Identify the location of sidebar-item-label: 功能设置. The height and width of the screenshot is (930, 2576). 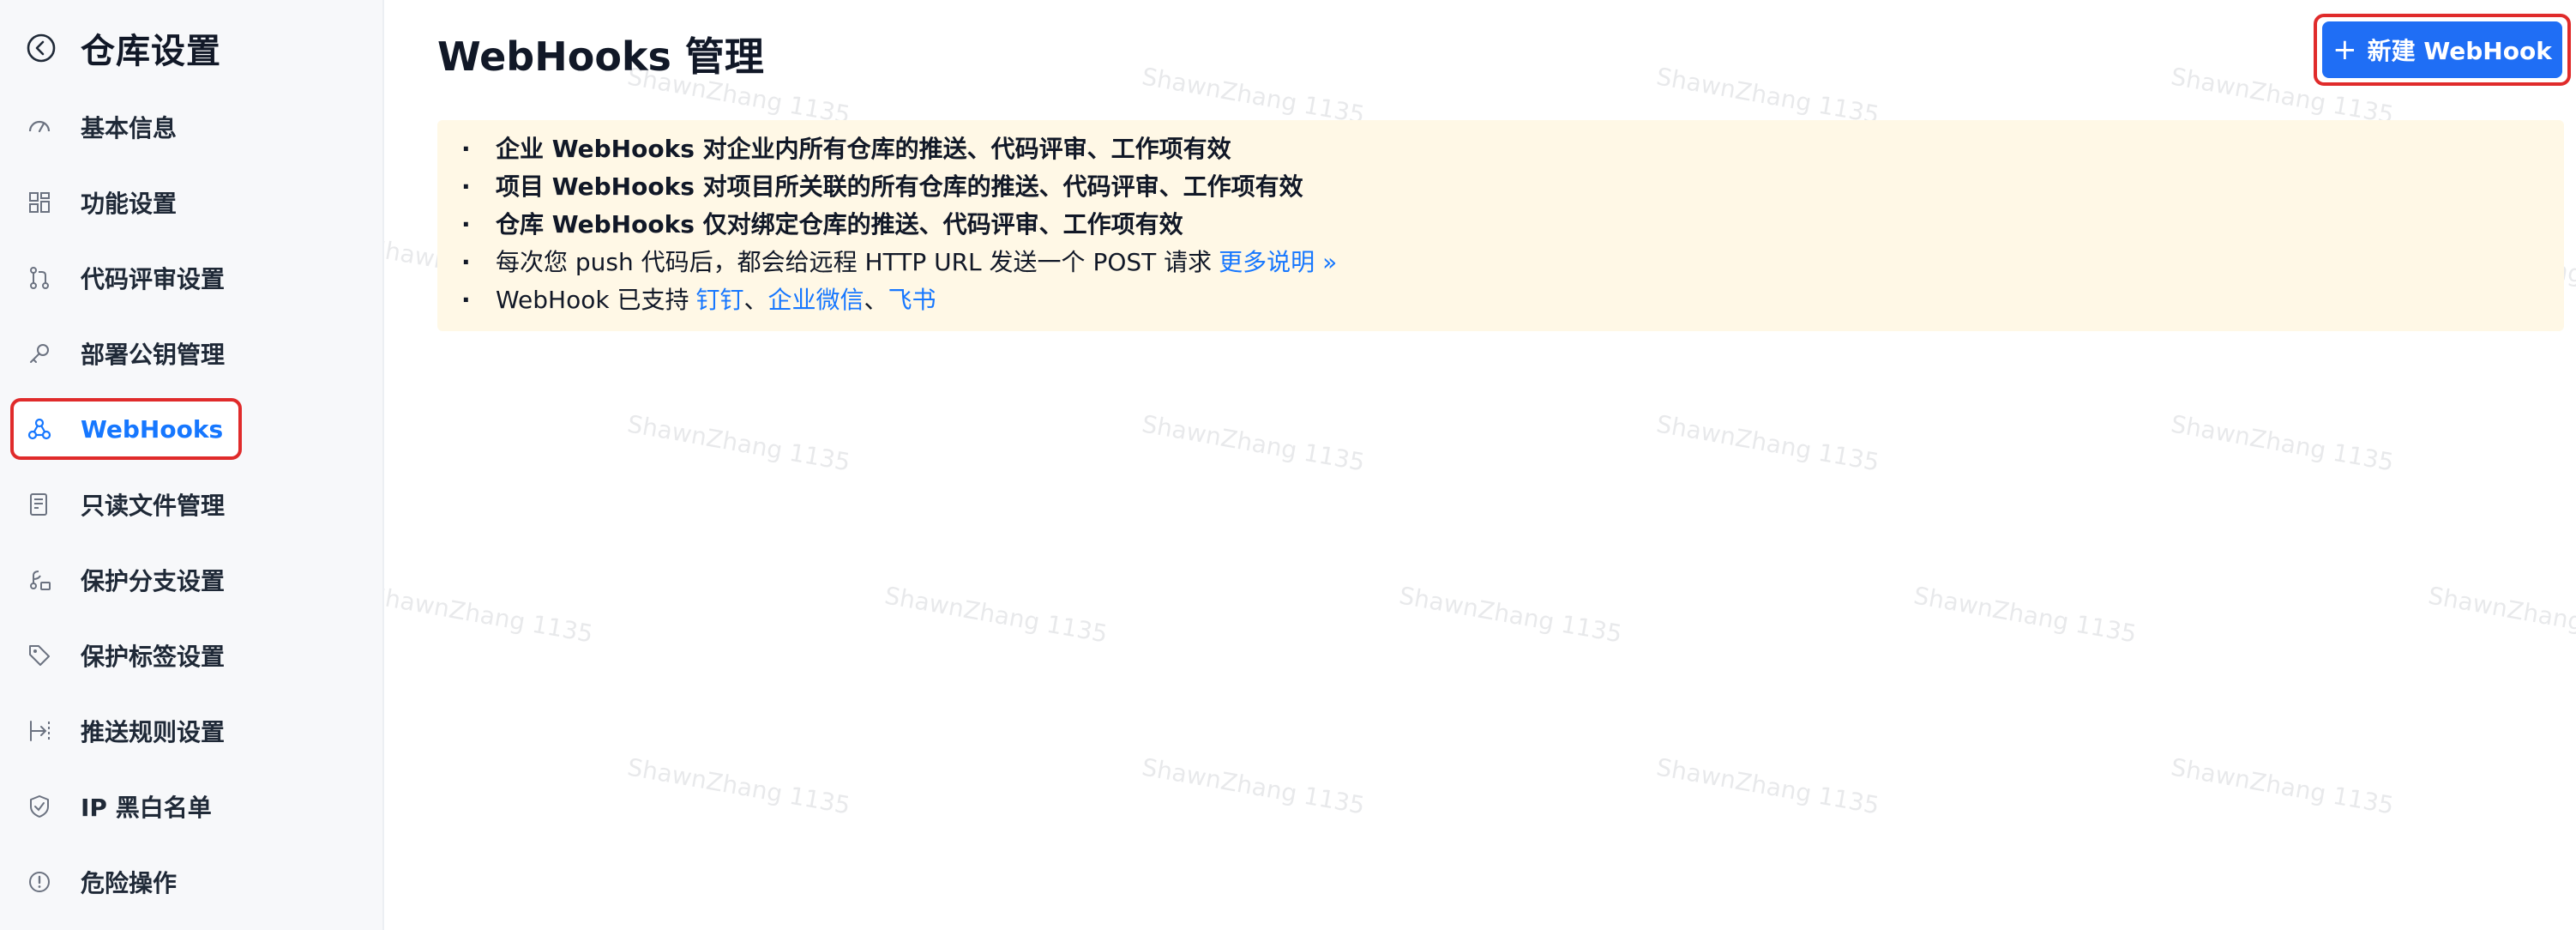
(129, 204).